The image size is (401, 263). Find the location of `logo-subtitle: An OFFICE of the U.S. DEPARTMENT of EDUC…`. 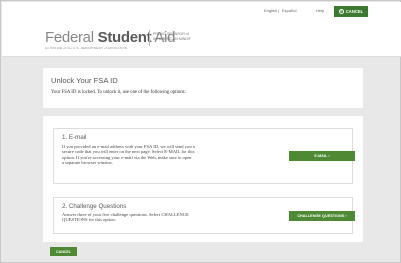

logo-subtitle: An OFFICE of the U.S. DEPARTMENT of EDUC… is located at coordinates (86, 48).